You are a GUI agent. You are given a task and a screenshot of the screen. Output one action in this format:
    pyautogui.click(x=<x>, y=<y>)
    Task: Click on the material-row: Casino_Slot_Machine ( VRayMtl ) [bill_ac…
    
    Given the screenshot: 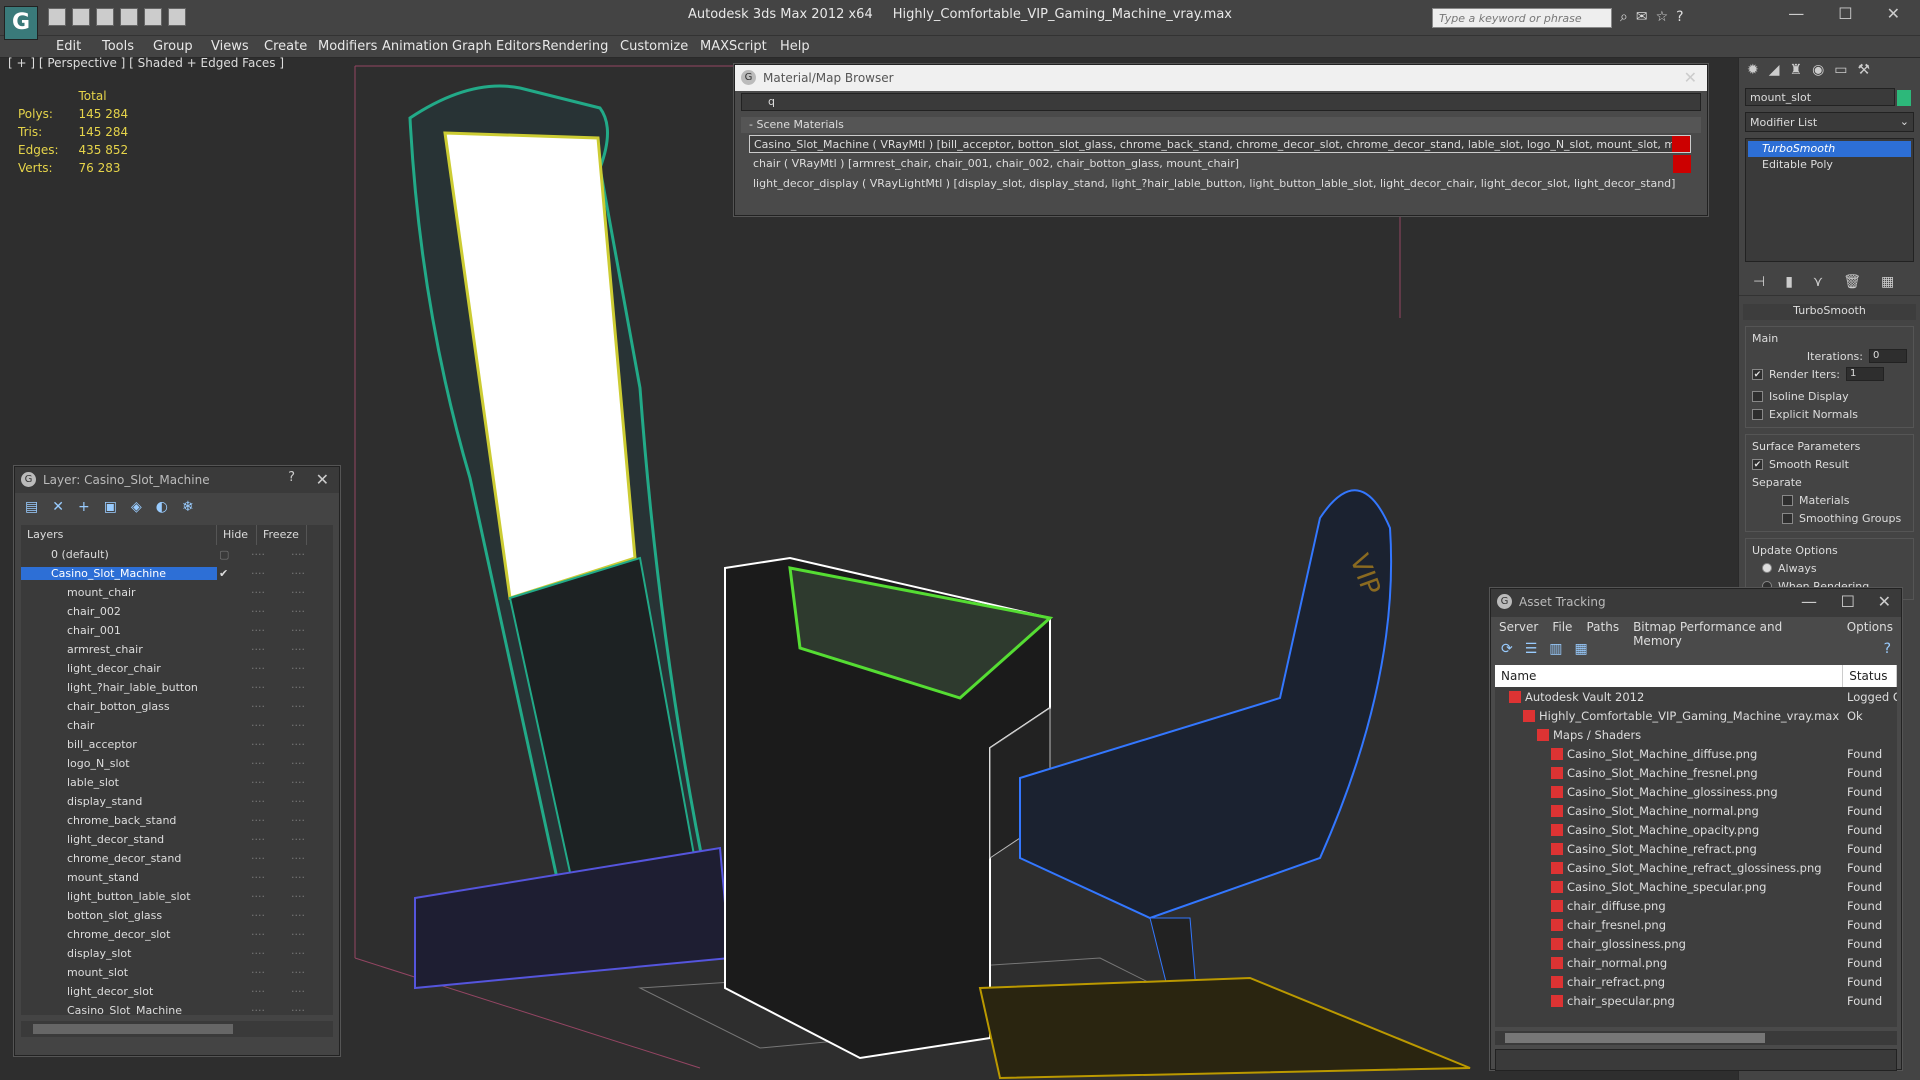 What is the action you would take?
    pyautogui.click(x=1220, y=144)
    